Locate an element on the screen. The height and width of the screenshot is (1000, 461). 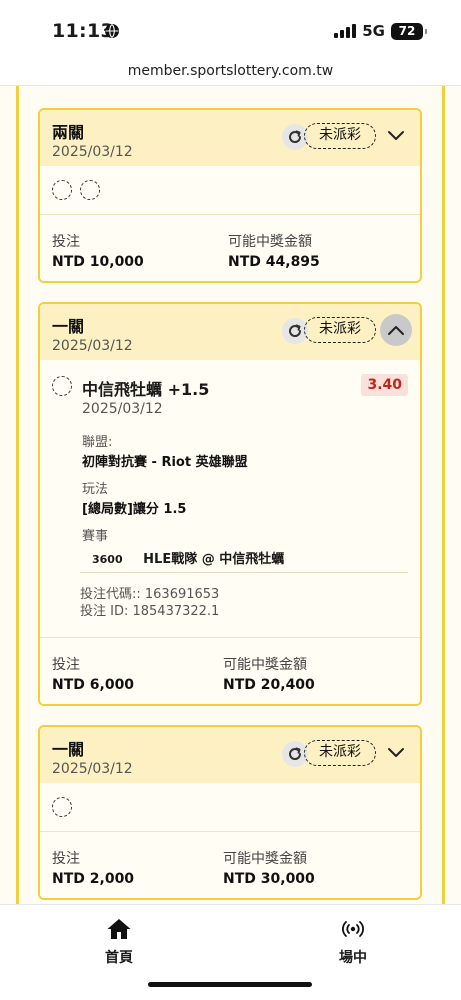
chevron-up-icon is located at coordinates (396, 330).